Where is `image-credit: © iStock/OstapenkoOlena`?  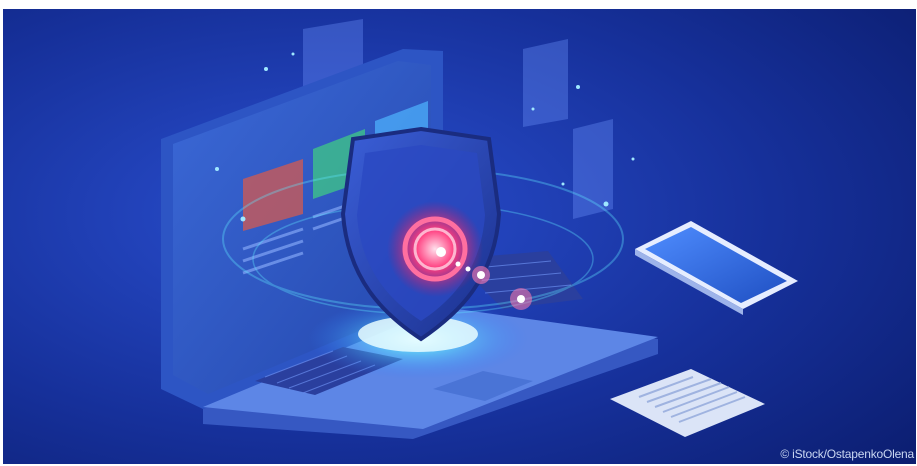 image-credit: © iStock/OstapenkoOlena is located at coordinates (847, 454).